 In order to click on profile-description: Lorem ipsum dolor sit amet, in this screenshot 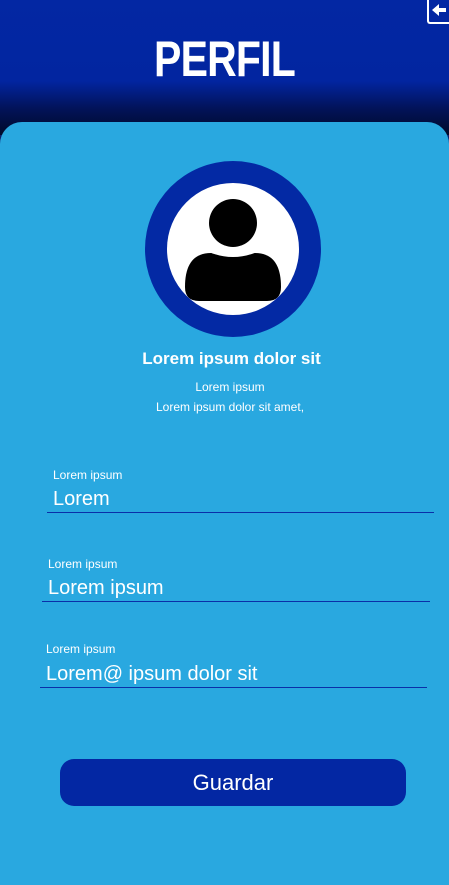, I will do `click(230, 407)`.